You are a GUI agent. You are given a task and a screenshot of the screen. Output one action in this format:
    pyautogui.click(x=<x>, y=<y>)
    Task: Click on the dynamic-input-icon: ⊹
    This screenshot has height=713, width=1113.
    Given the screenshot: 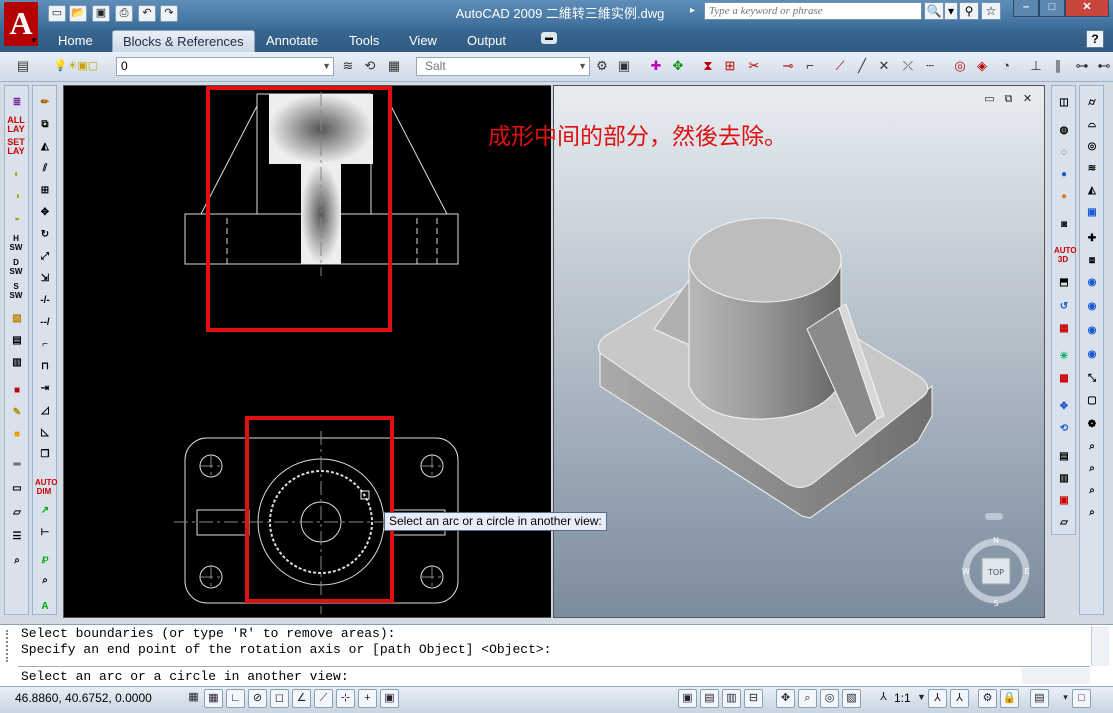 What is the action you would take?
    pyautogui.click(x=345, y=698)
    